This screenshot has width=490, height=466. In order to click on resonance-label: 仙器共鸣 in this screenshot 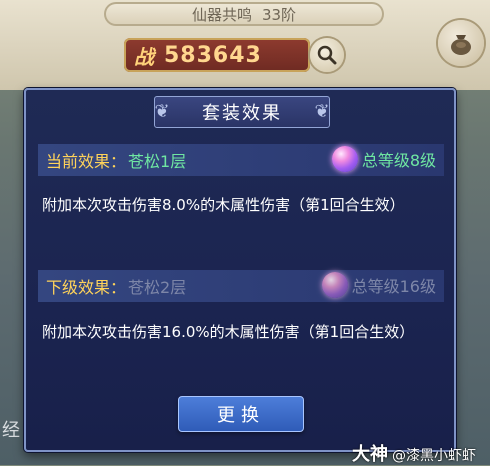, I will do `click(221, 14)`.